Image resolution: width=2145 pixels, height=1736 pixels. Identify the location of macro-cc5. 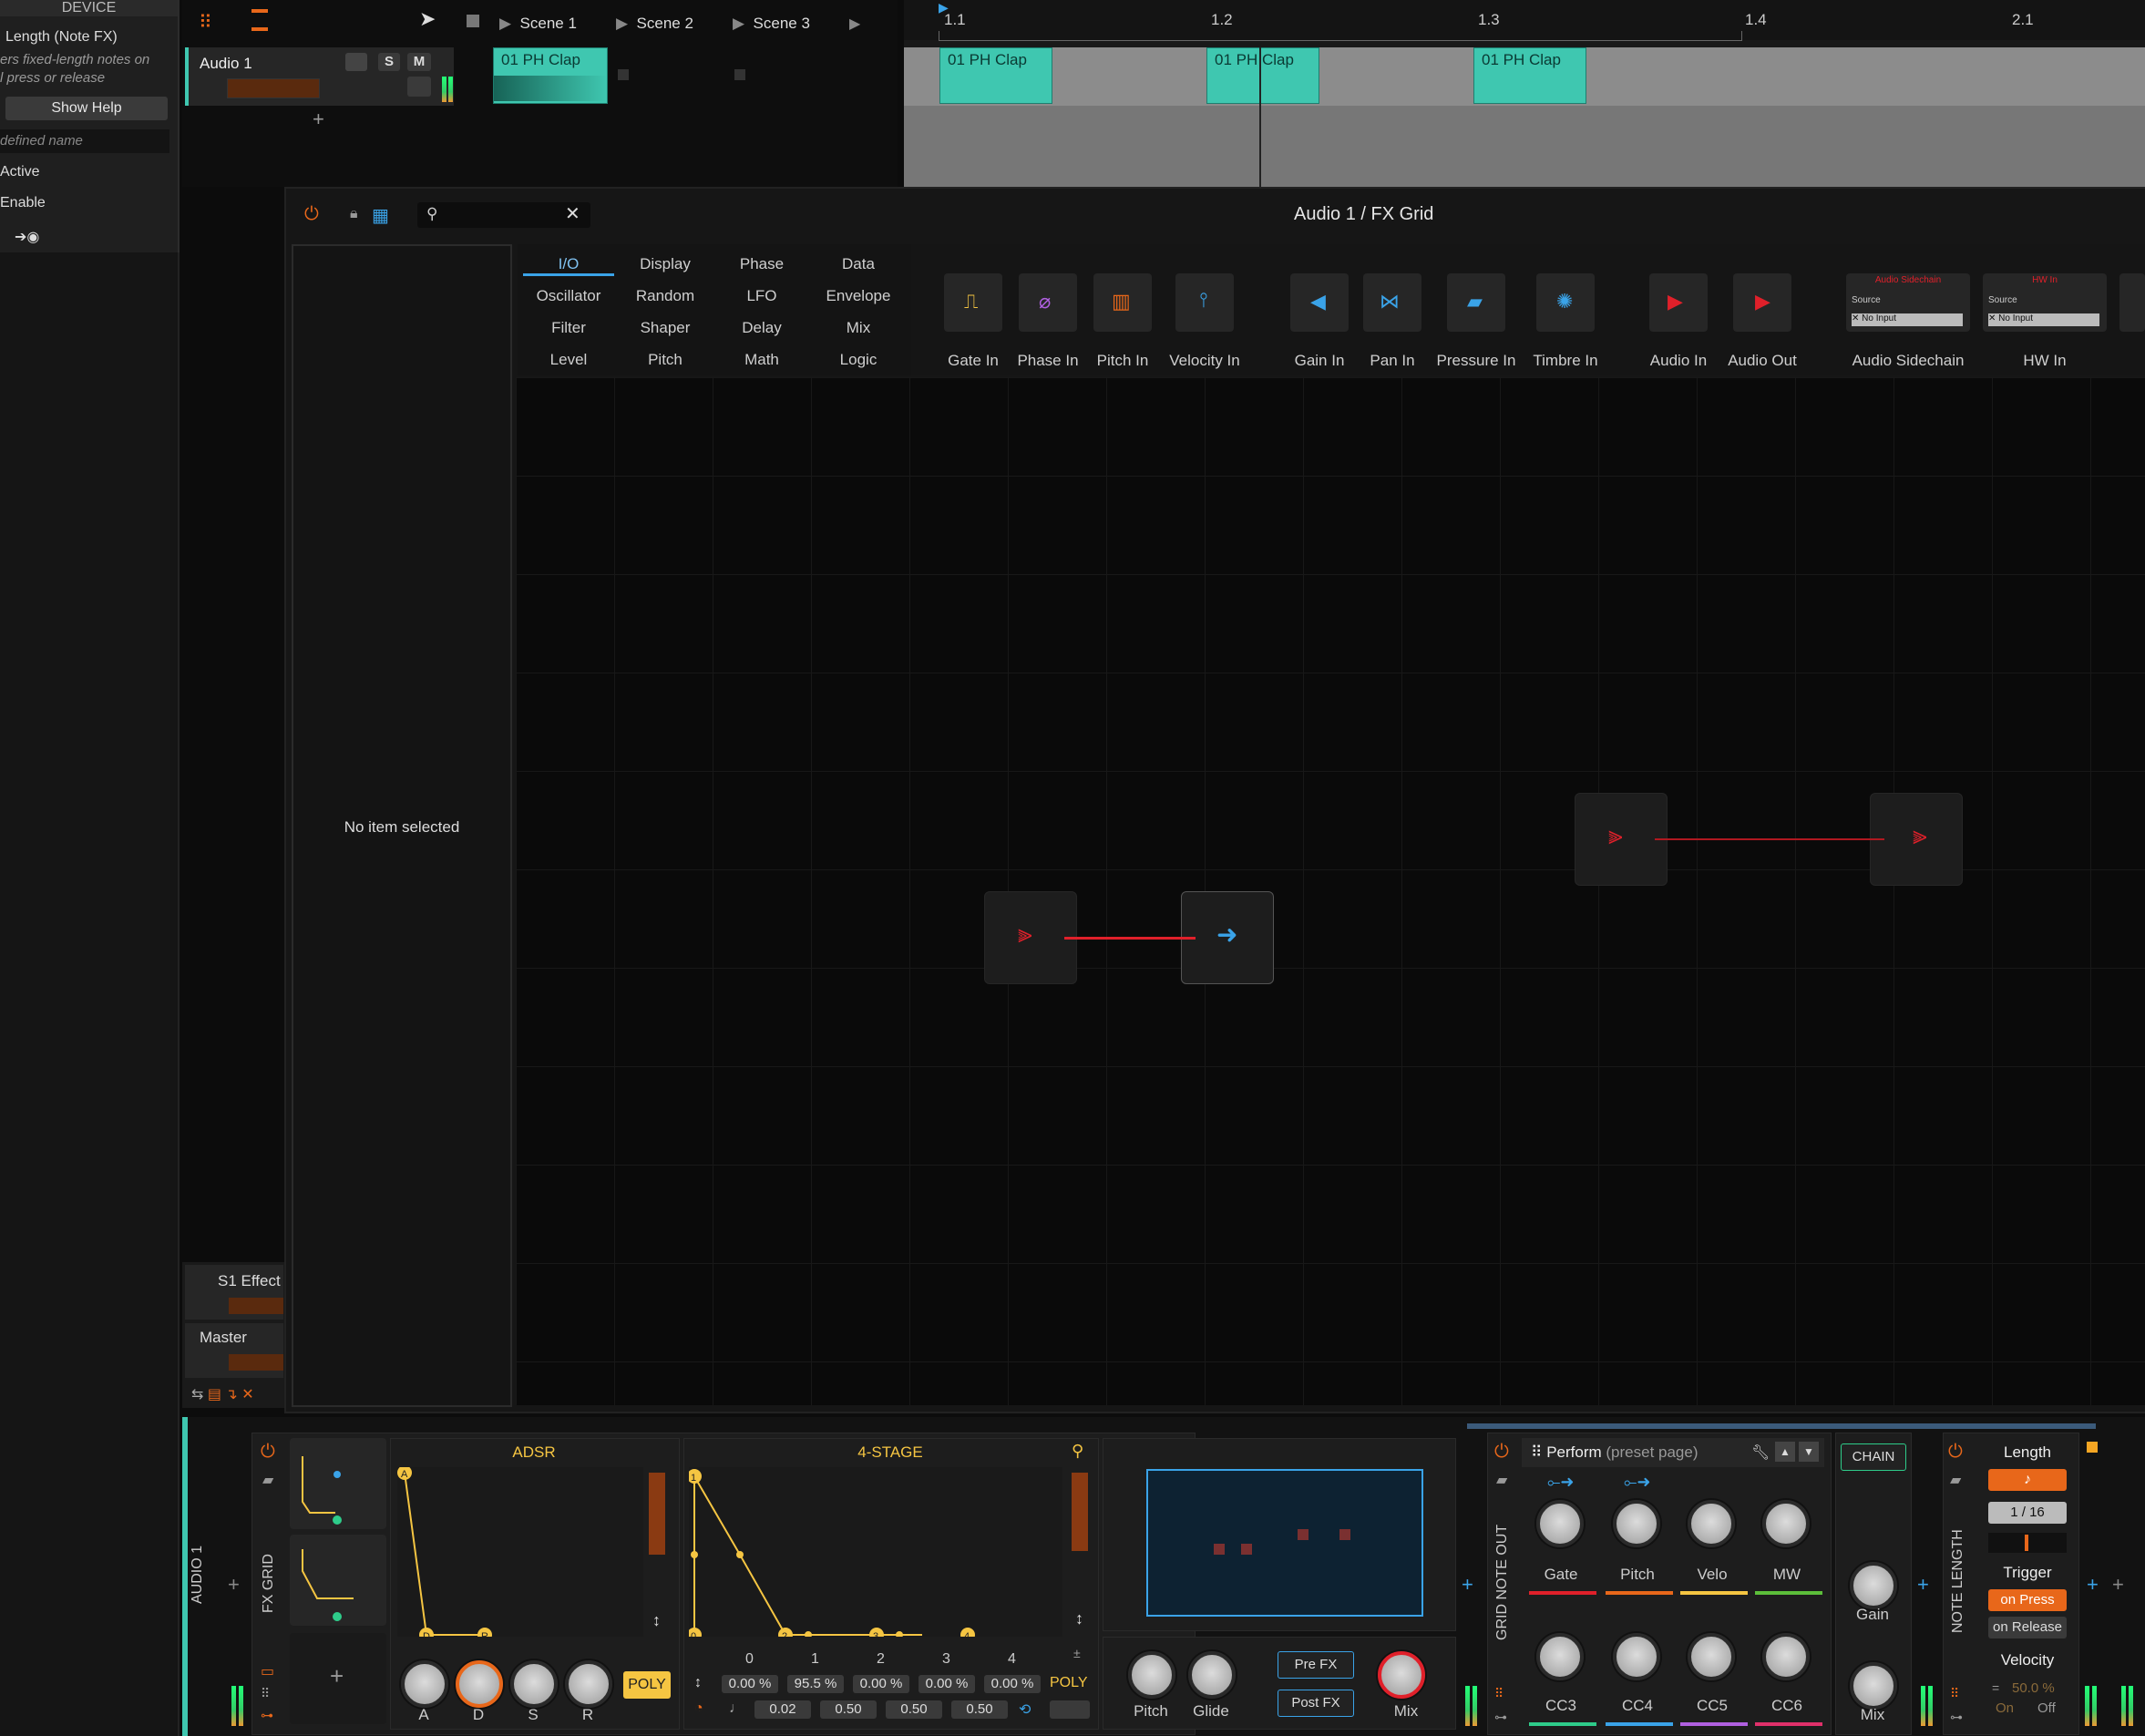
(1712, 1656).